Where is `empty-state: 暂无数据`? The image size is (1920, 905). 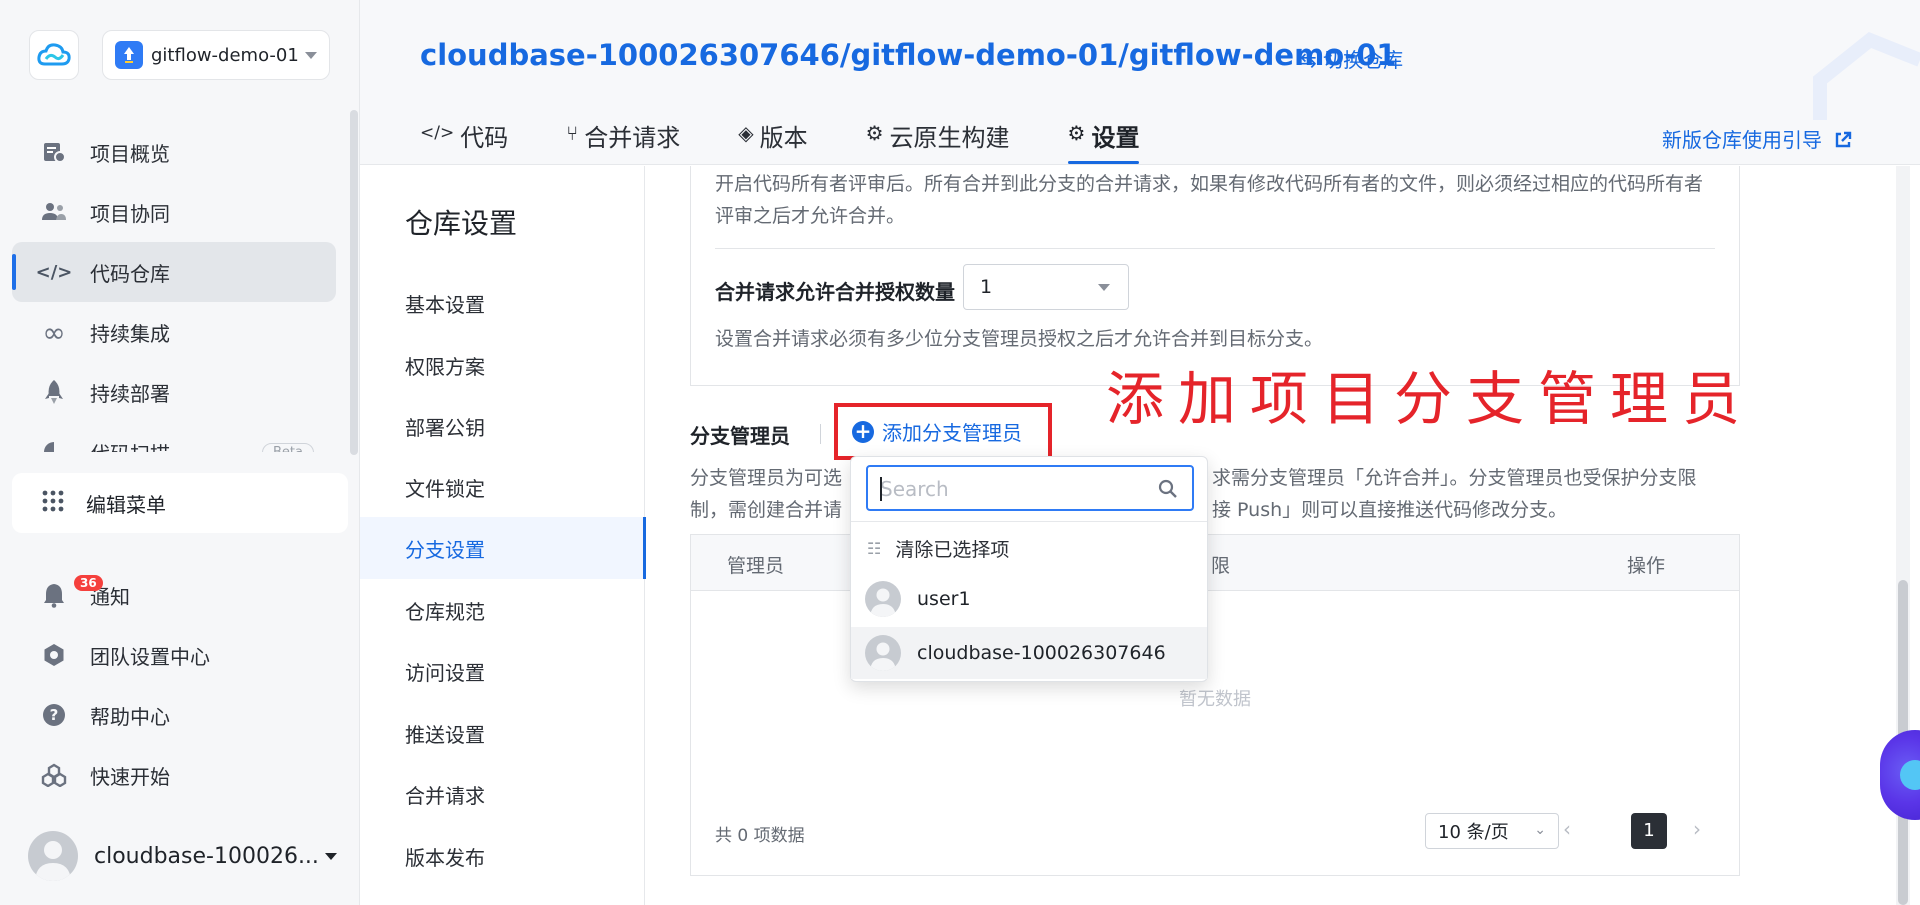 empty-state: 暂无数据 is located at coordinates (1215, 699).